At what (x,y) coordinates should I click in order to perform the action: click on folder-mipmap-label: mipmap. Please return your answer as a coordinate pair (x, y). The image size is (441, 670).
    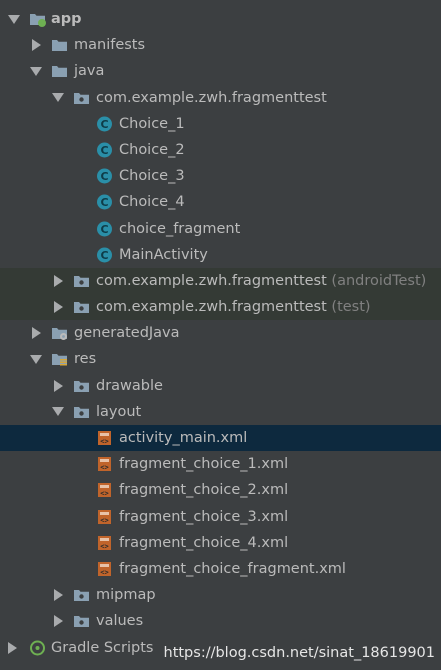
    Looking at the image, I should click on (126, 595).